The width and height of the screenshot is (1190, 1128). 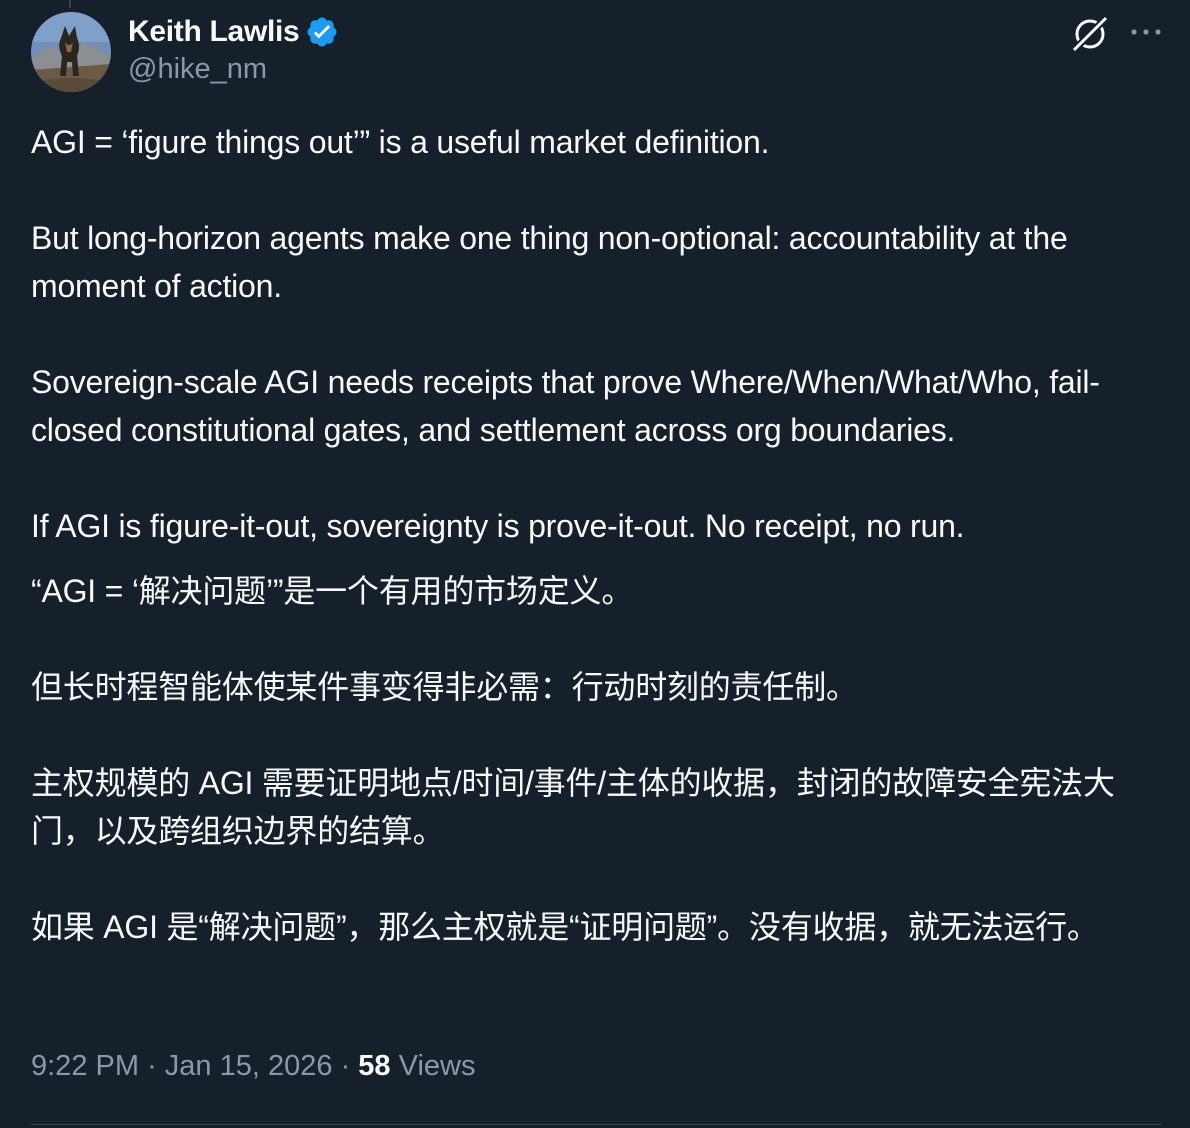 I want to click on tweet-date: Jan 15, 2026, so click(x=249, y=1066).